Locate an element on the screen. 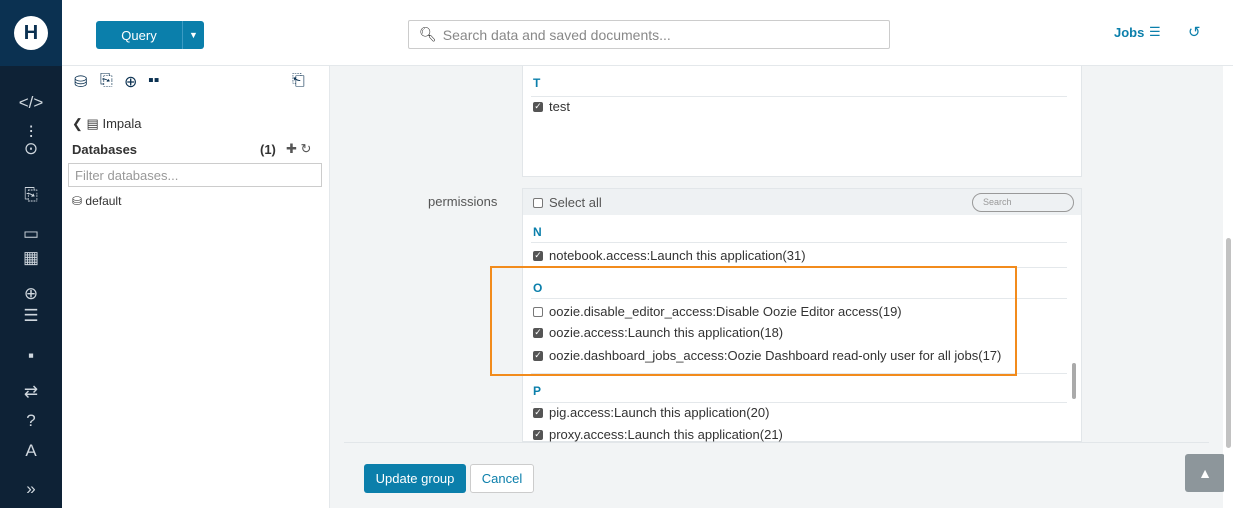 The height and width of the screenshot is (508, 1233). search-icon: ⊕ is located at coordinates (130, 82).